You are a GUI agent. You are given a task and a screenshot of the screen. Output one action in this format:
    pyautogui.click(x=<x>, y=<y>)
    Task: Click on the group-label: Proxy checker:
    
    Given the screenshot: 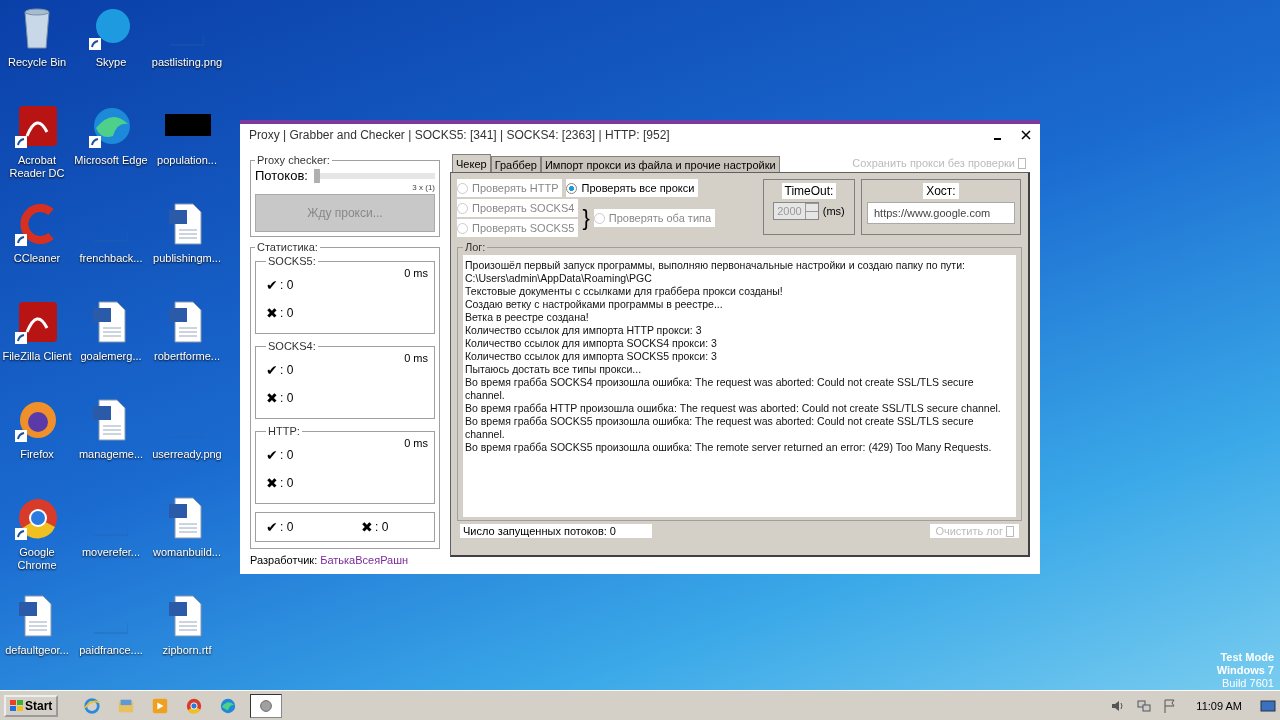 What is the action you would take?
    pyautogui.click(x=293, y=160)
    